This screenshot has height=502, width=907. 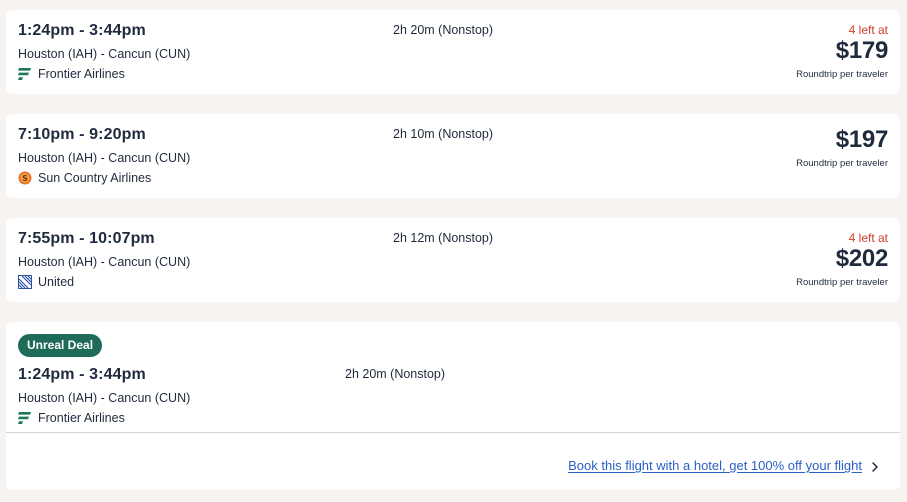 I want to click on flight-price: $197, so click(x=862, y=139).